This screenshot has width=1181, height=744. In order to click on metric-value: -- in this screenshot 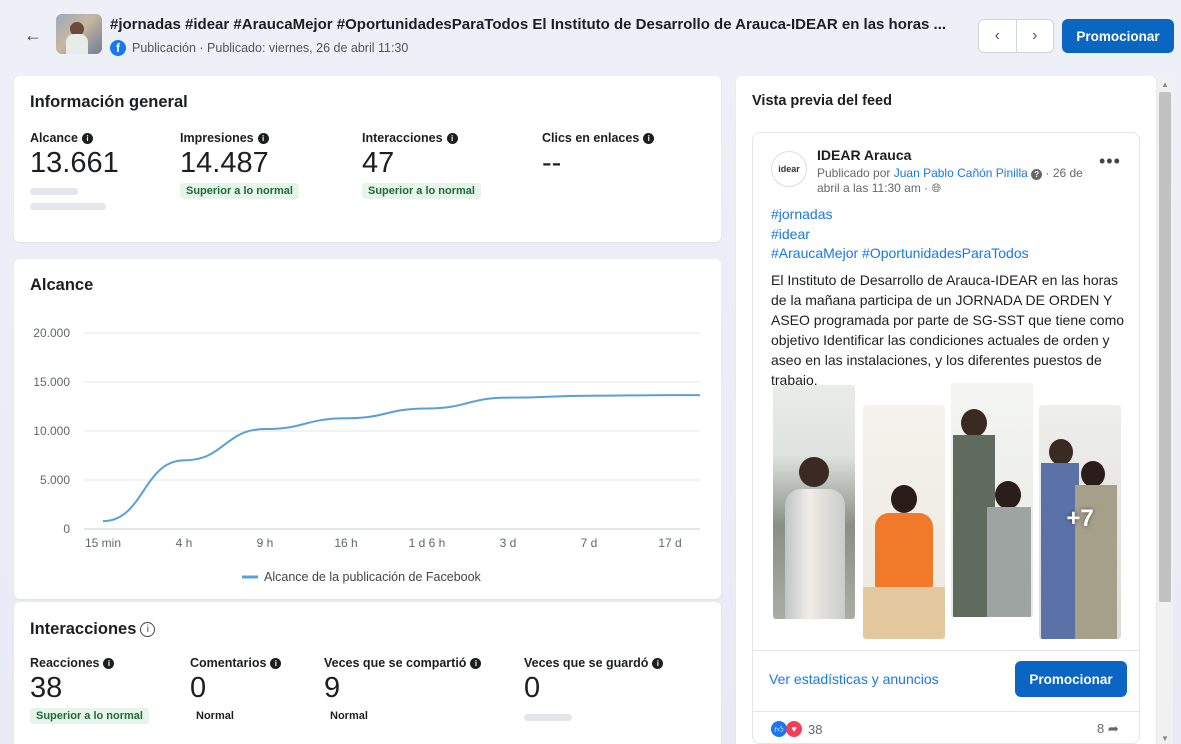, I will do `click(552, 163)`.